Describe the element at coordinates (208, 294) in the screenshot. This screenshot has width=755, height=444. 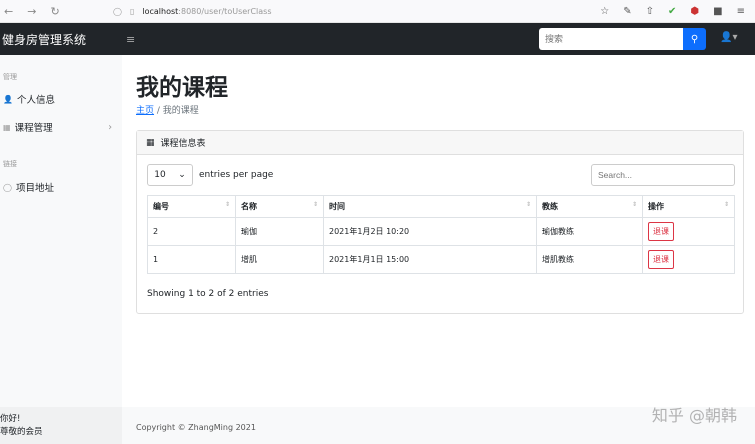
I see `table-info: Showing 1 to 2 of 2 entries` at that location.